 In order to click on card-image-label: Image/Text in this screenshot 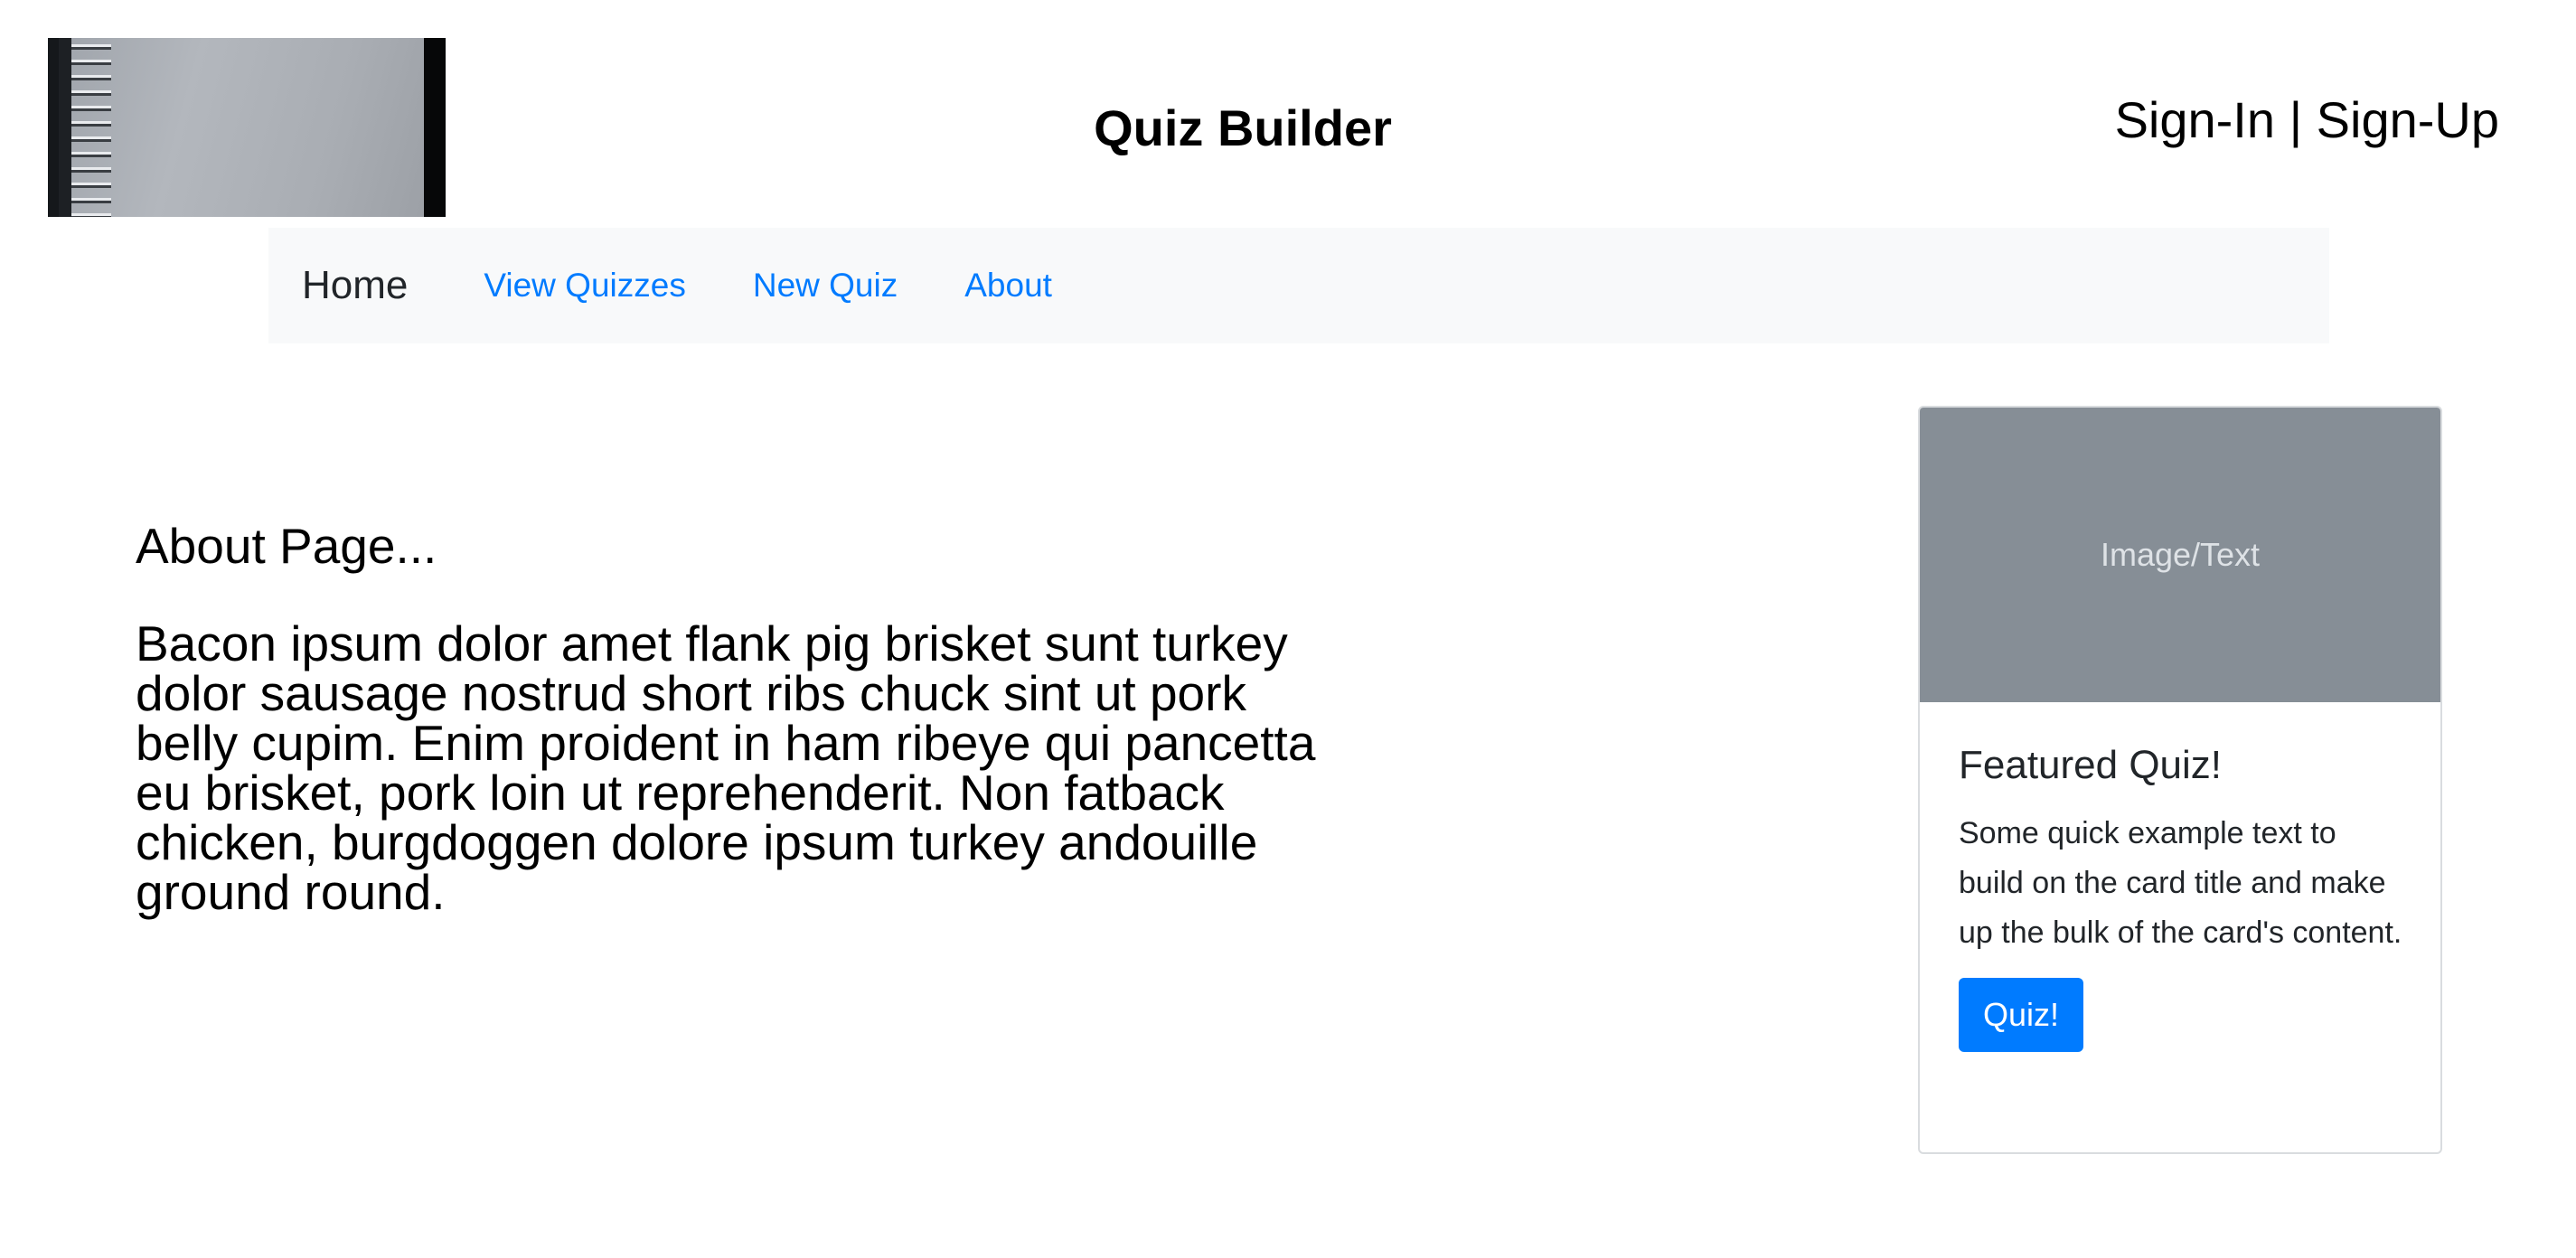, I will do `click(2180, 554)`.